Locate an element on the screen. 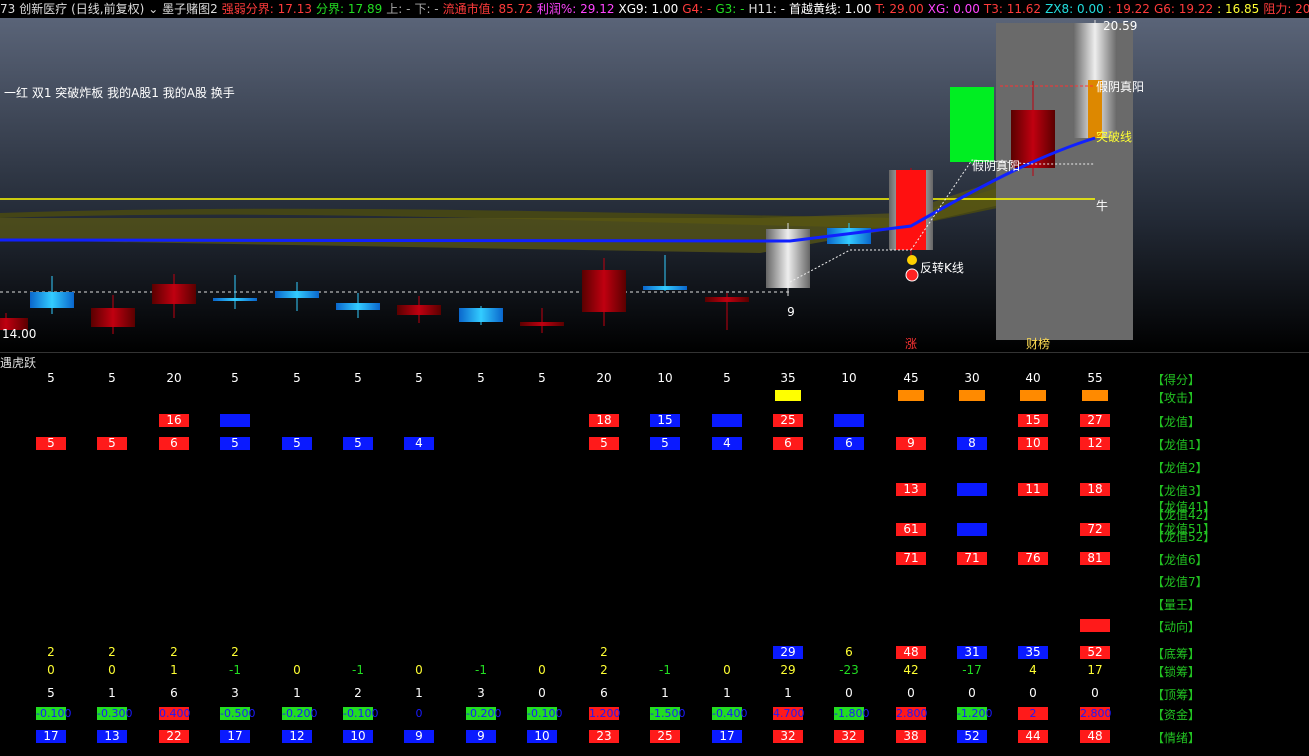 Image resolution: width=1309 pixels, height=756 pixels. fund-box: 0 is located at coordinates (419, 713).